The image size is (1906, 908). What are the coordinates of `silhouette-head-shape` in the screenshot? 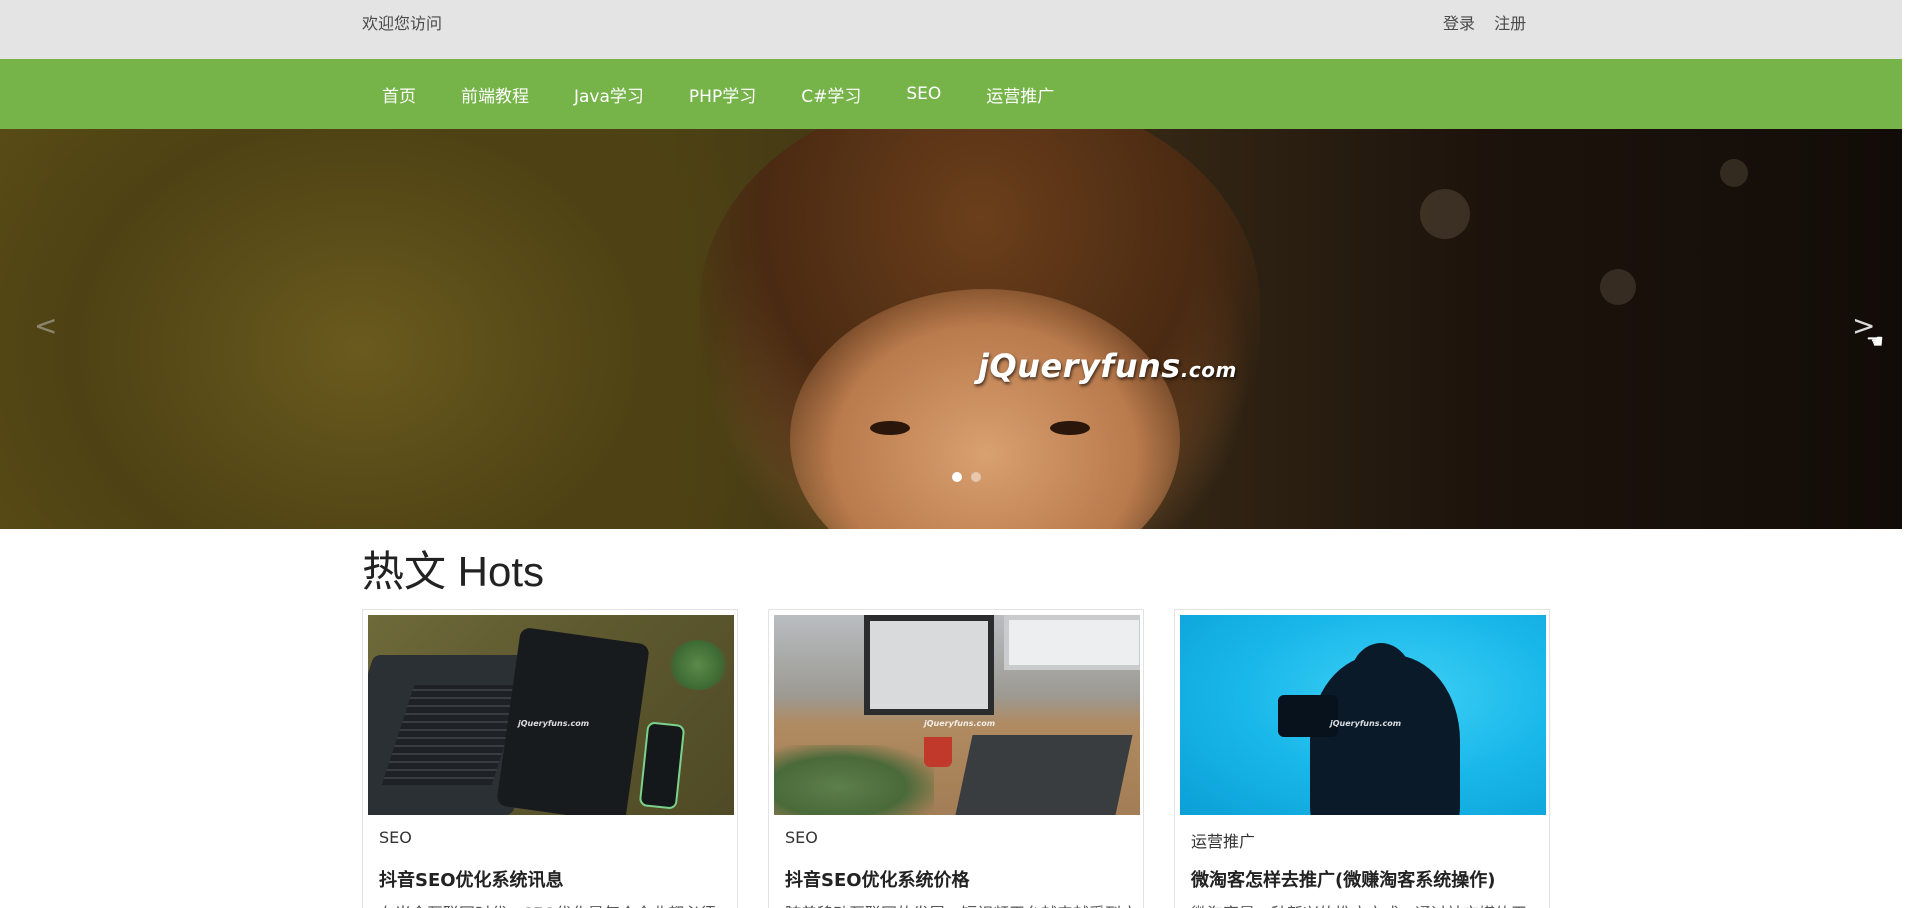 It's located at (1381, 679).